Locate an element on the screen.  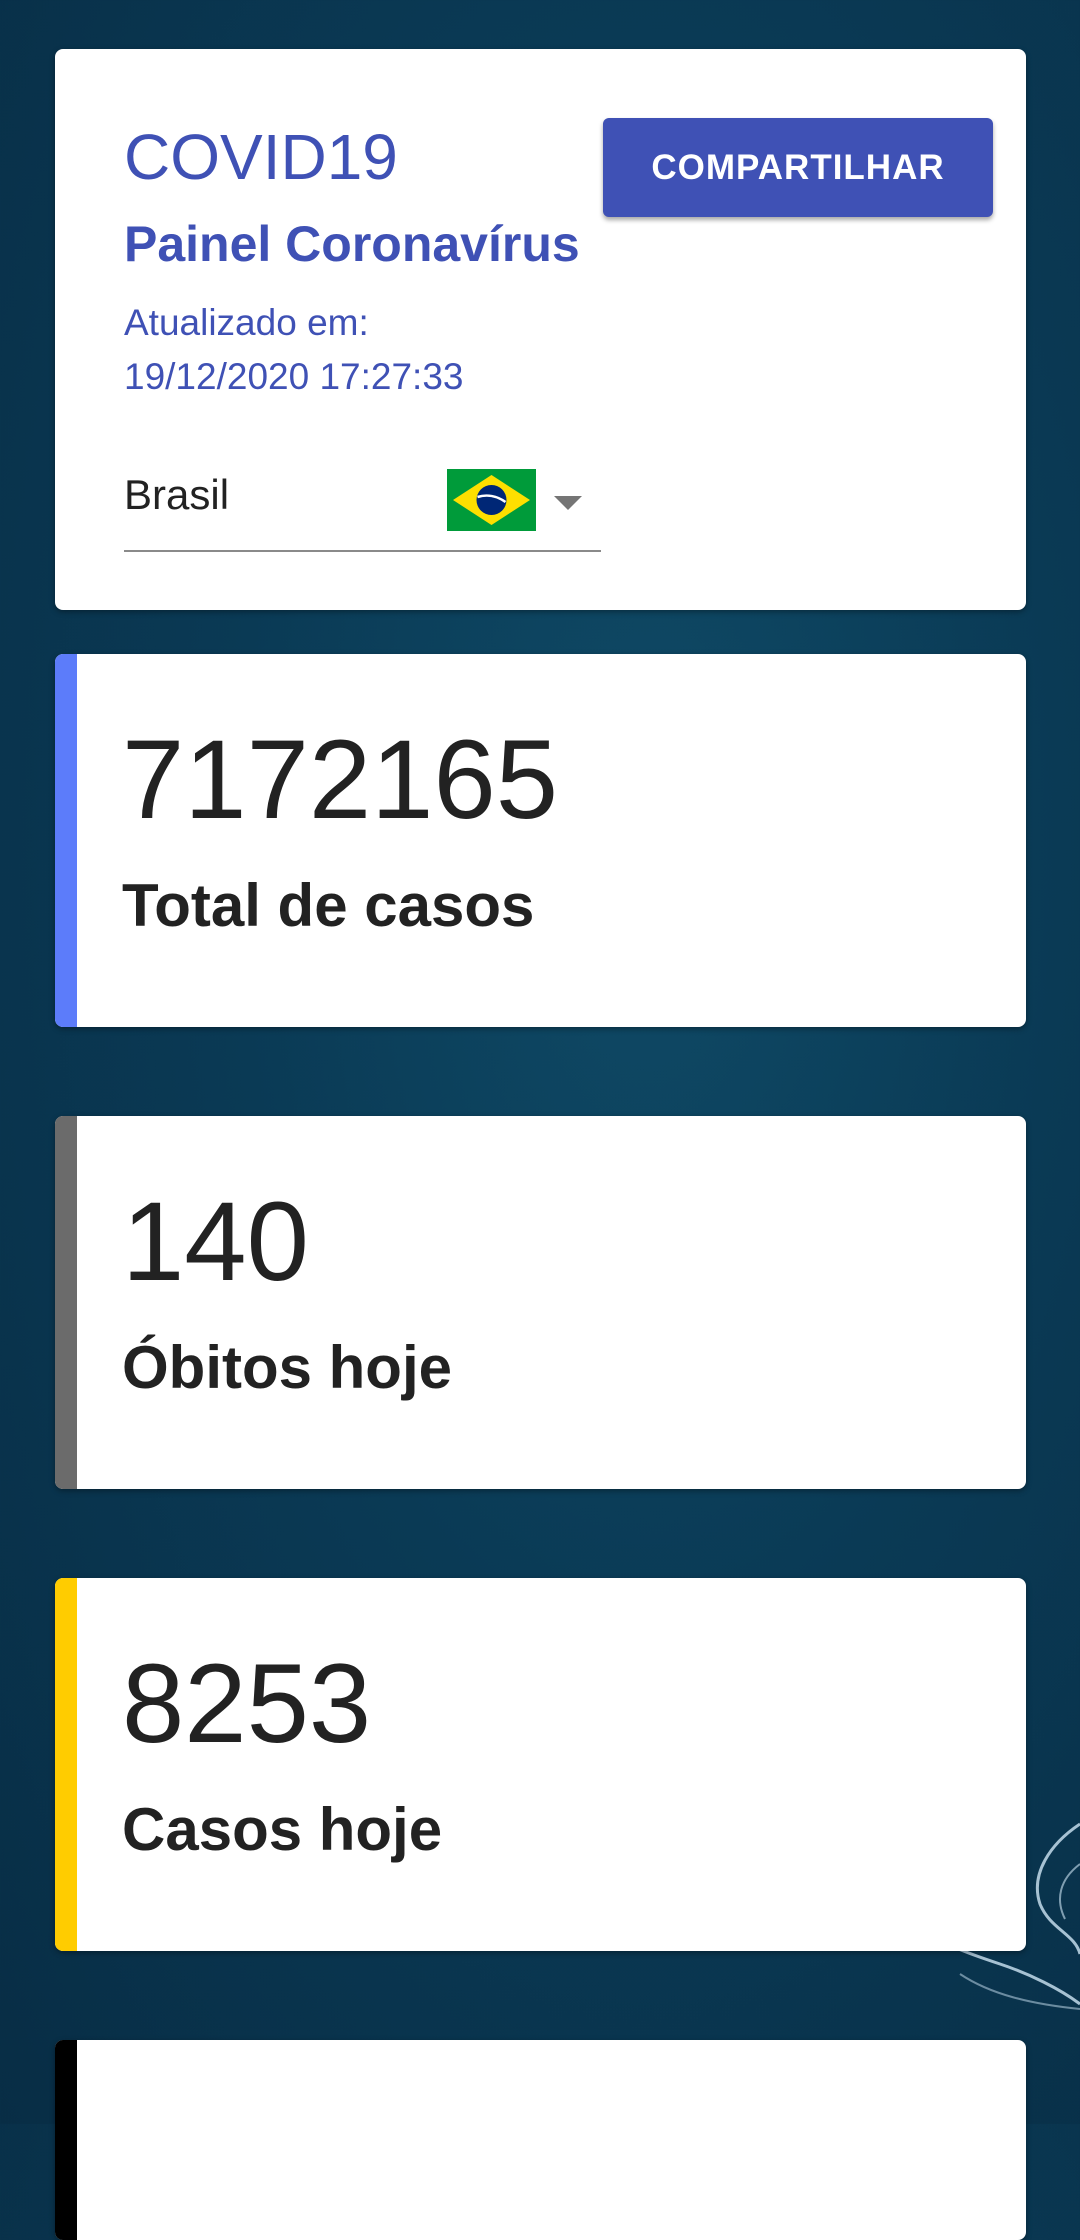
updated-timestamp: 19/12/2020 17:27:33 is located at coordinates (294, 376).